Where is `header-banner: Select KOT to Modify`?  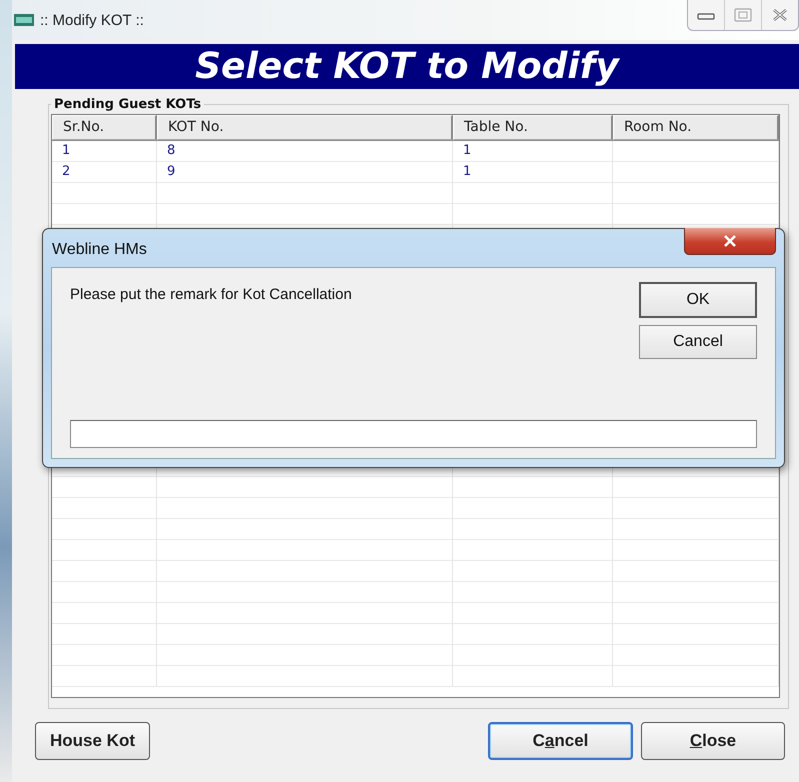 header-banner: Select KOT to Modify is located at coordinates (407, 66).